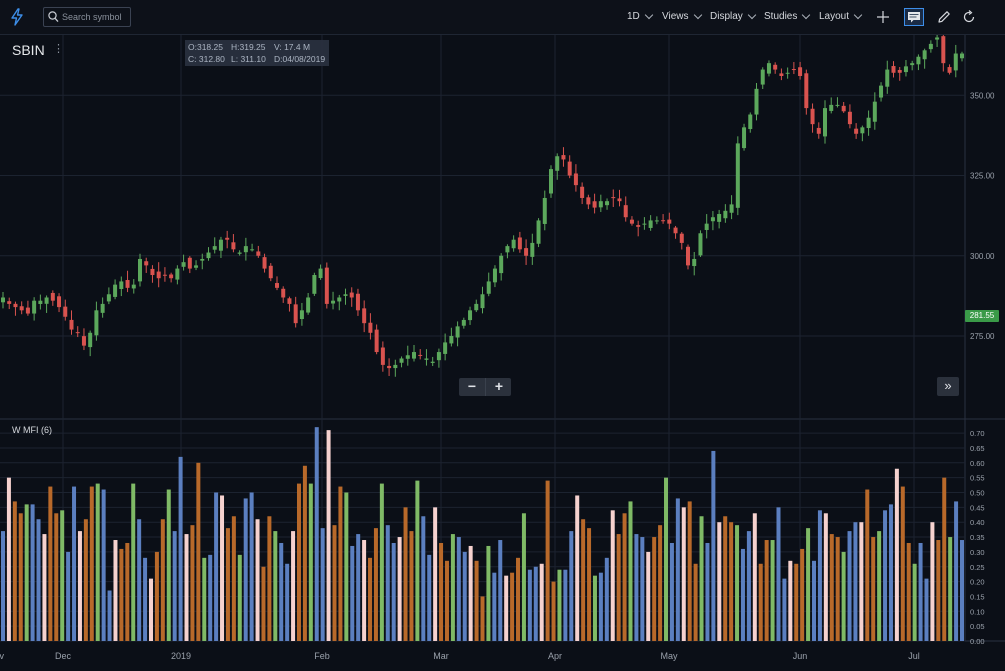 The height and width of the screenshot is (671, 1005). What do you see at coordinates (322, 656) in the screenshot?
I see `time-tick-label: Feb` at bounding box center [322, 656].